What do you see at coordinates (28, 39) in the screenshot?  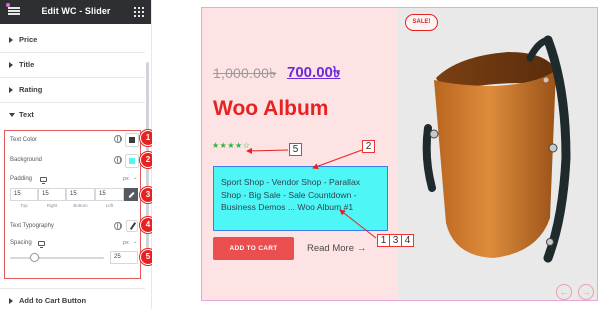 I see `section-label: Price` at bounding box center [28, 39].